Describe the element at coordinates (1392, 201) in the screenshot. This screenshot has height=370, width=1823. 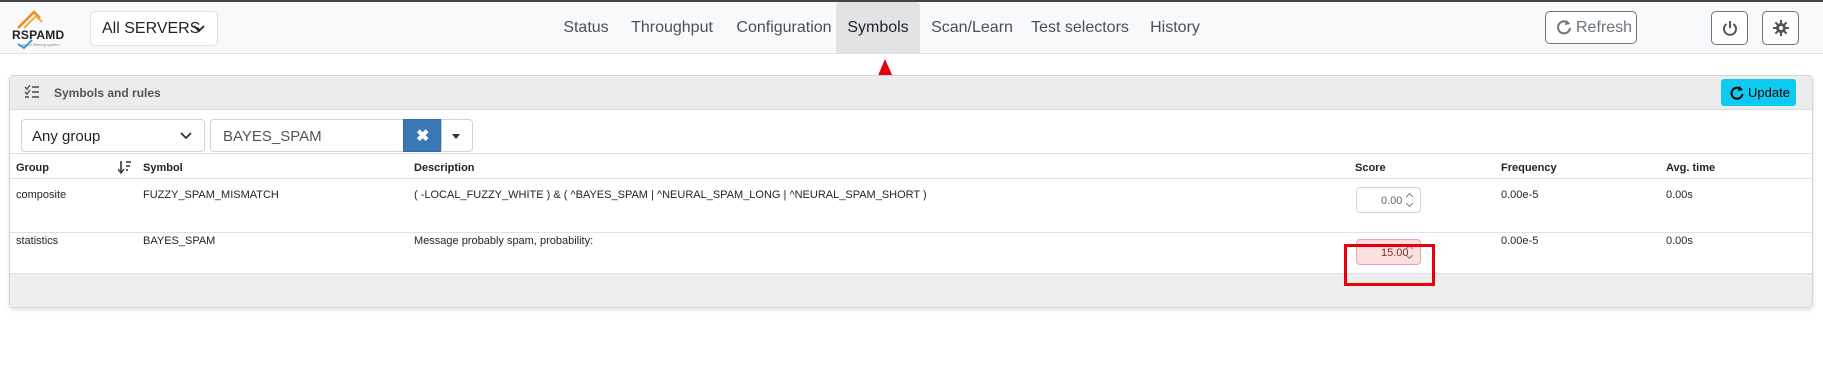
I see `score-value: 0.00` at that location.